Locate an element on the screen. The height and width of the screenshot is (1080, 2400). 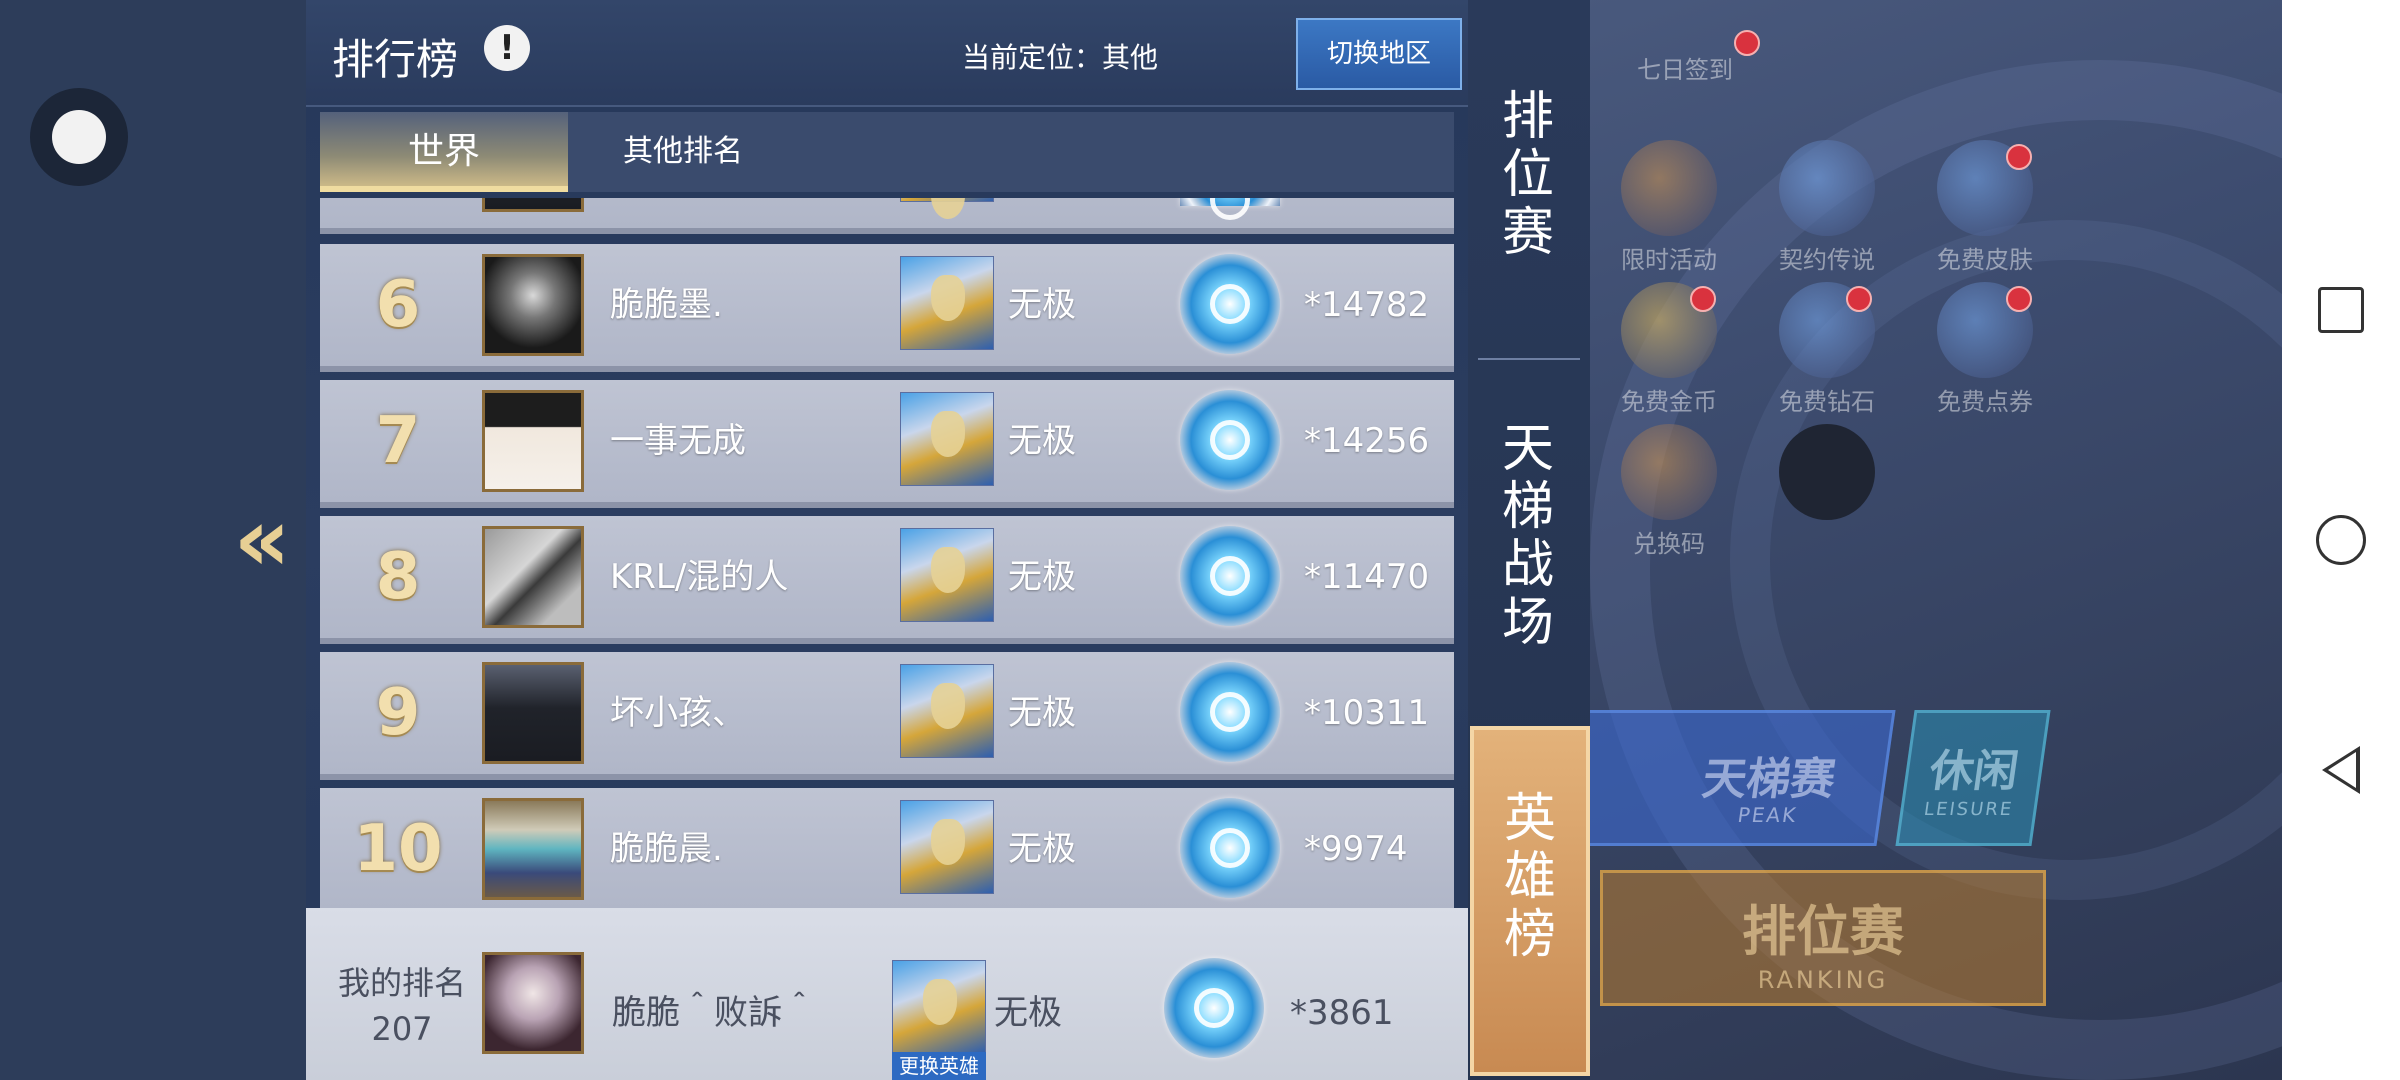
table-row: 10 脆脆晨. 无极 *9974 is located at coordinates (887, 848).